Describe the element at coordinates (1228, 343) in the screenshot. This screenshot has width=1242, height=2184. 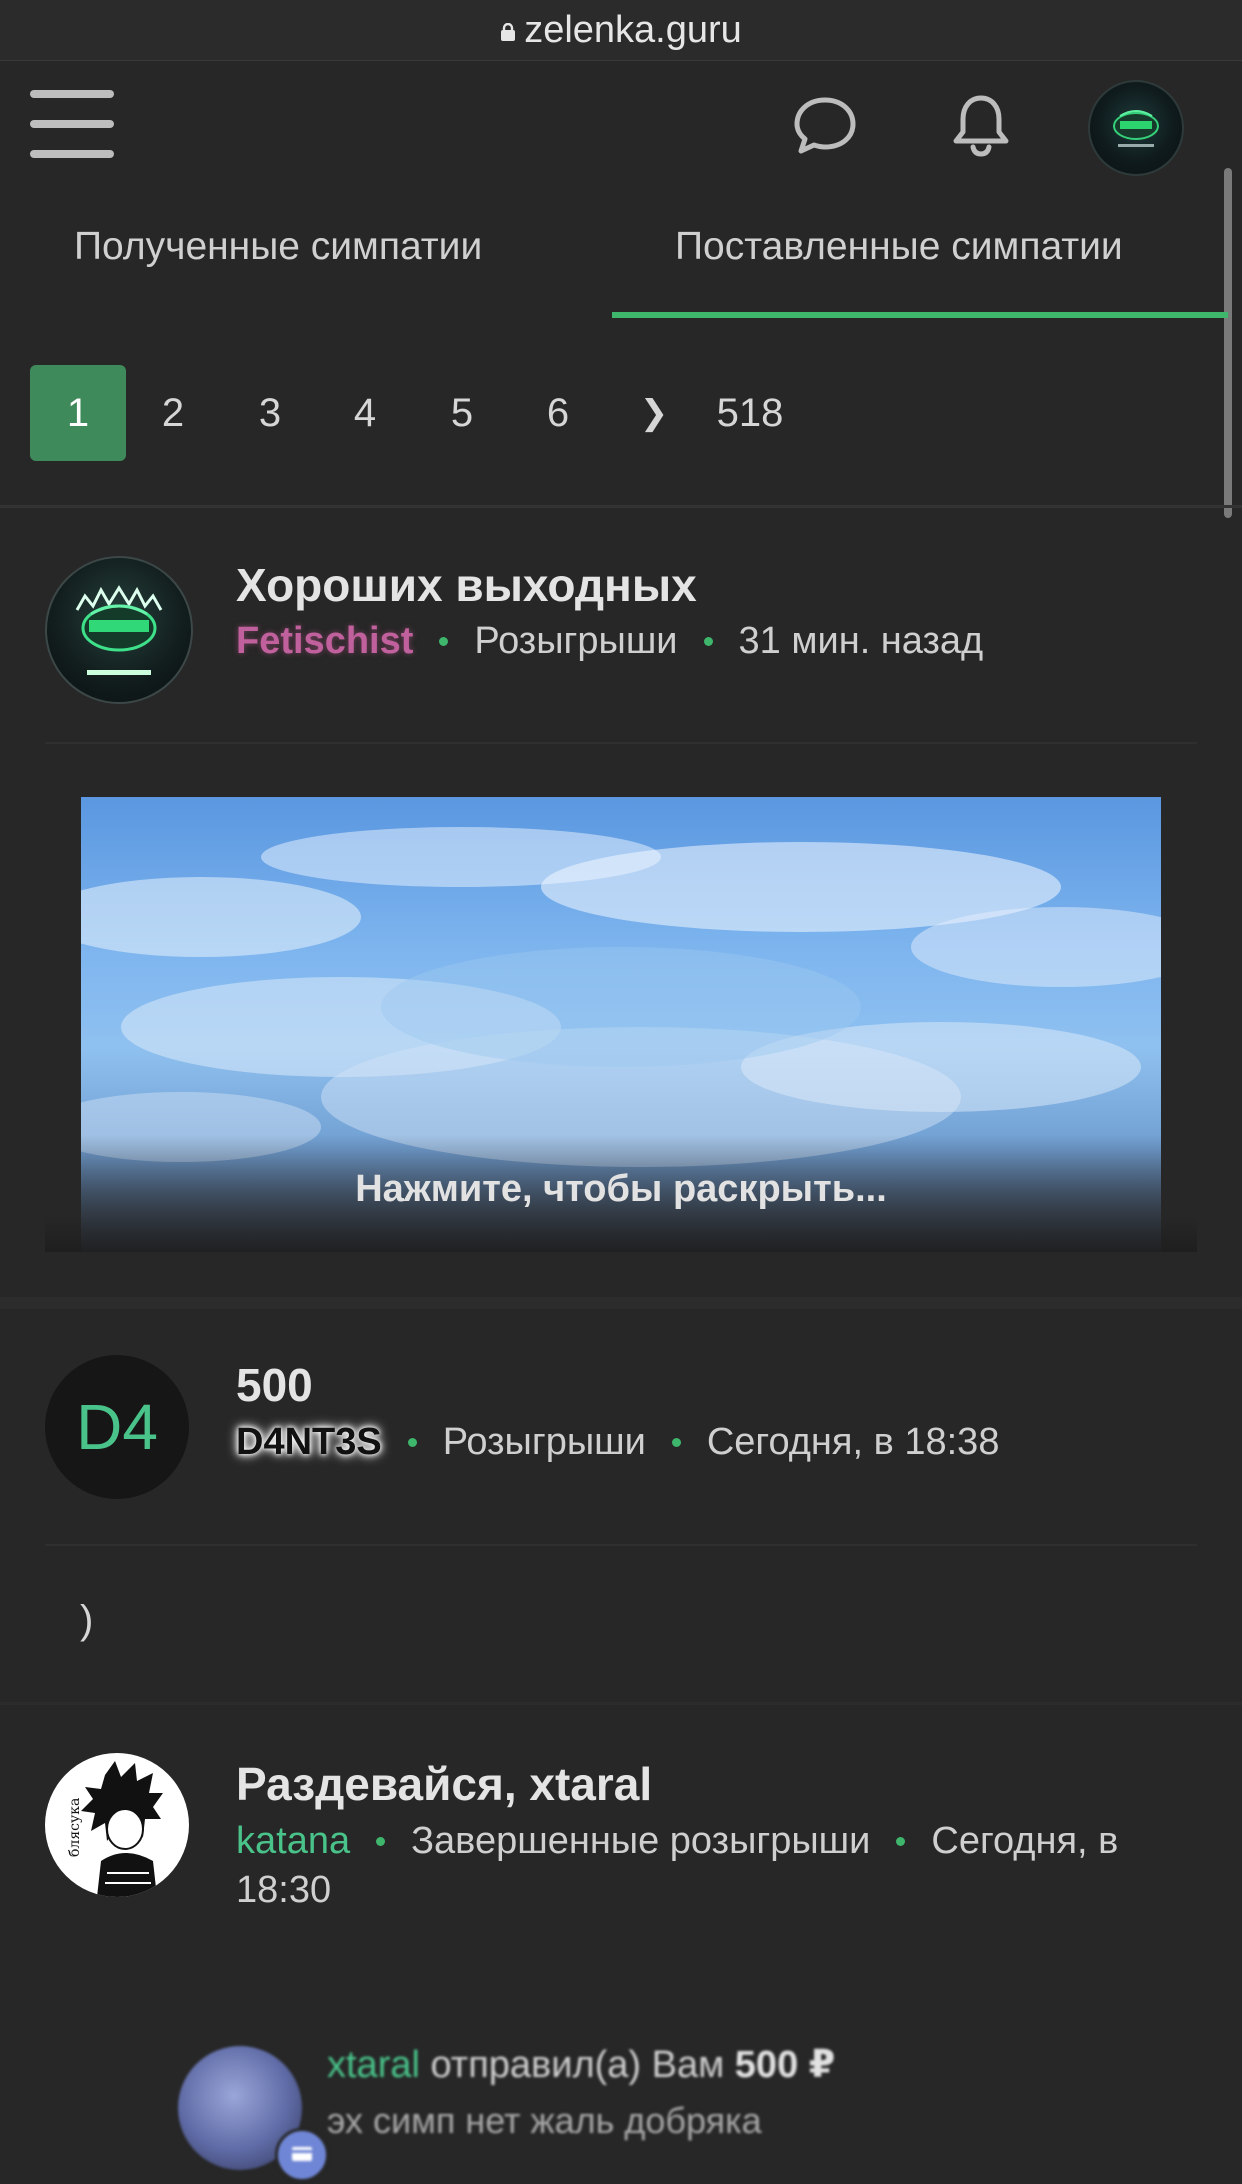
I see `scrollbar` at that location.